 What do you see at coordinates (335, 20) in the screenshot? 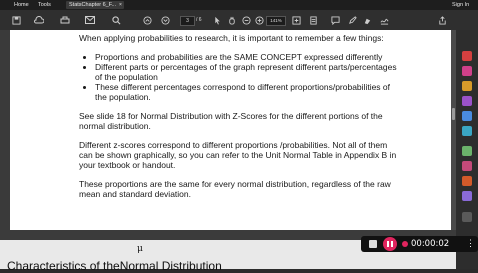
I see `comment-icon` at bounding box center [335, 20].